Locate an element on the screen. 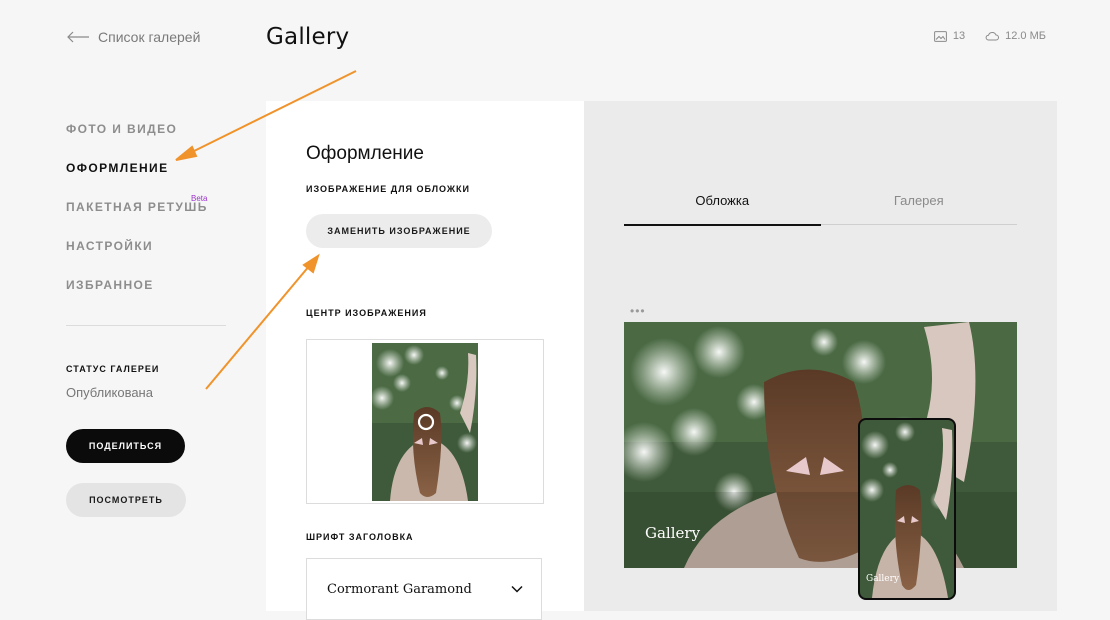 This screenshot has width=1110, height=620. beta-badge: Beta is located at coordinates (199, 198).